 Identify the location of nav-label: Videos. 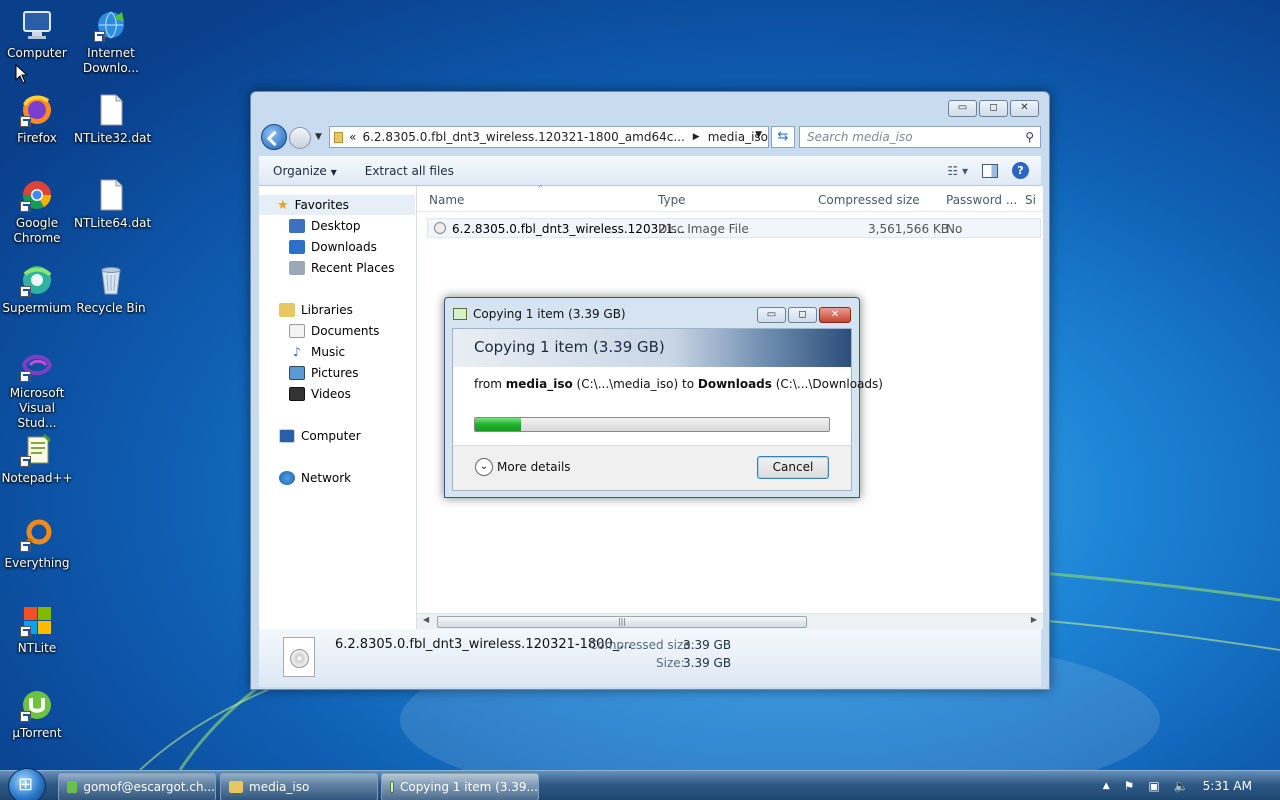
(331, 394).